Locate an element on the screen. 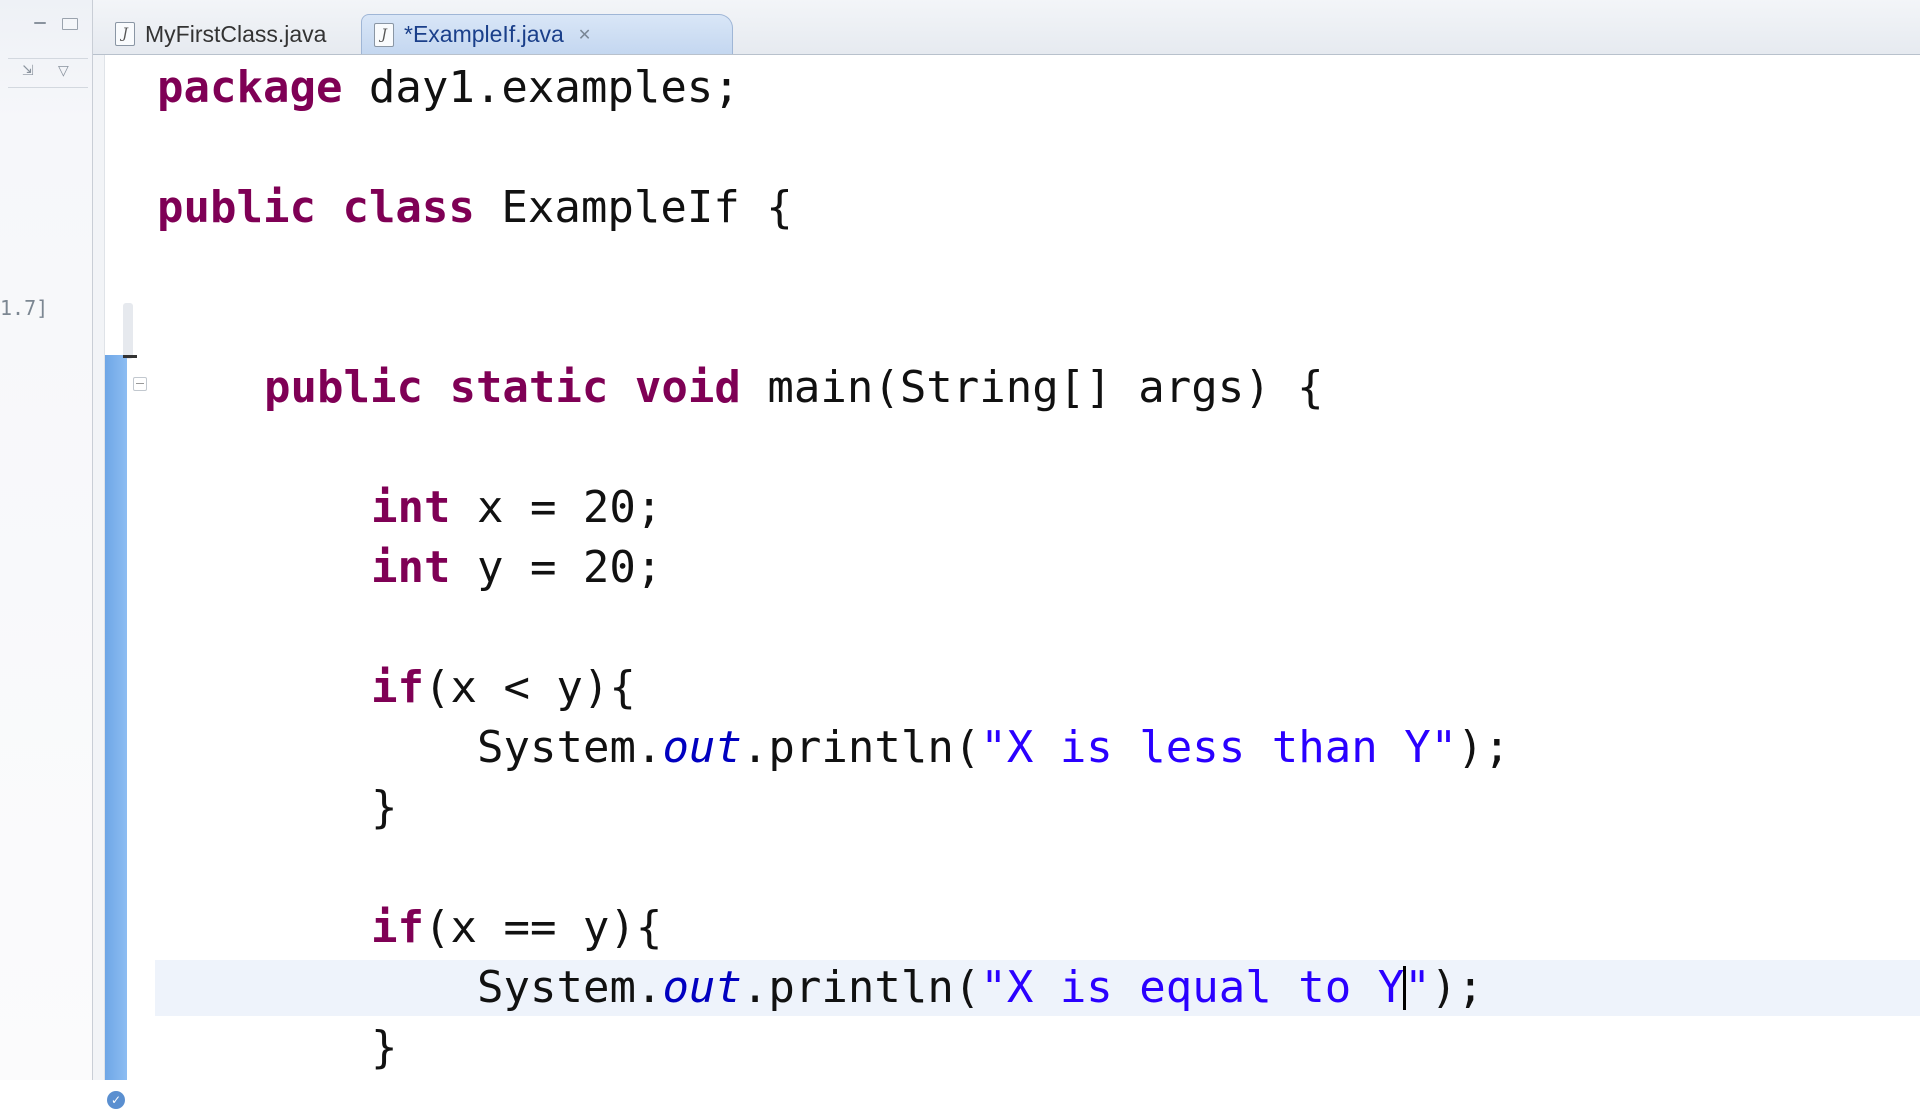 This screenshot has height=1109, width=1920. code-line-6: public static void main(String[] args) { is located at coordinates (794, 388).